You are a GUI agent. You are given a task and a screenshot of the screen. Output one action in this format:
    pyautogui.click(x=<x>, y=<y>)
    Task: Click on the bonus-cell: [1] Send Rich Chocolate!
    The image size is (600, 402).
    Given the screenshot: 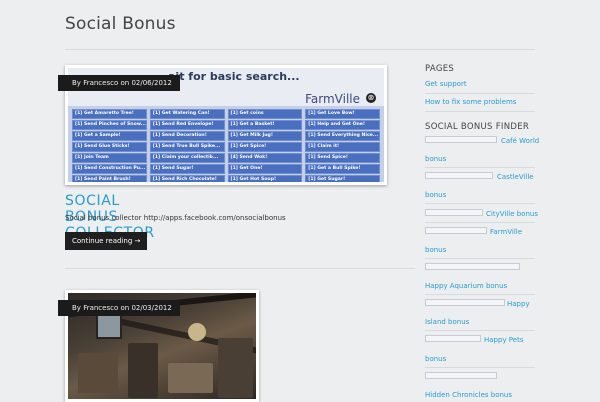 What is the action you would take?
    pyautogui.click(x=187, y=178)
    